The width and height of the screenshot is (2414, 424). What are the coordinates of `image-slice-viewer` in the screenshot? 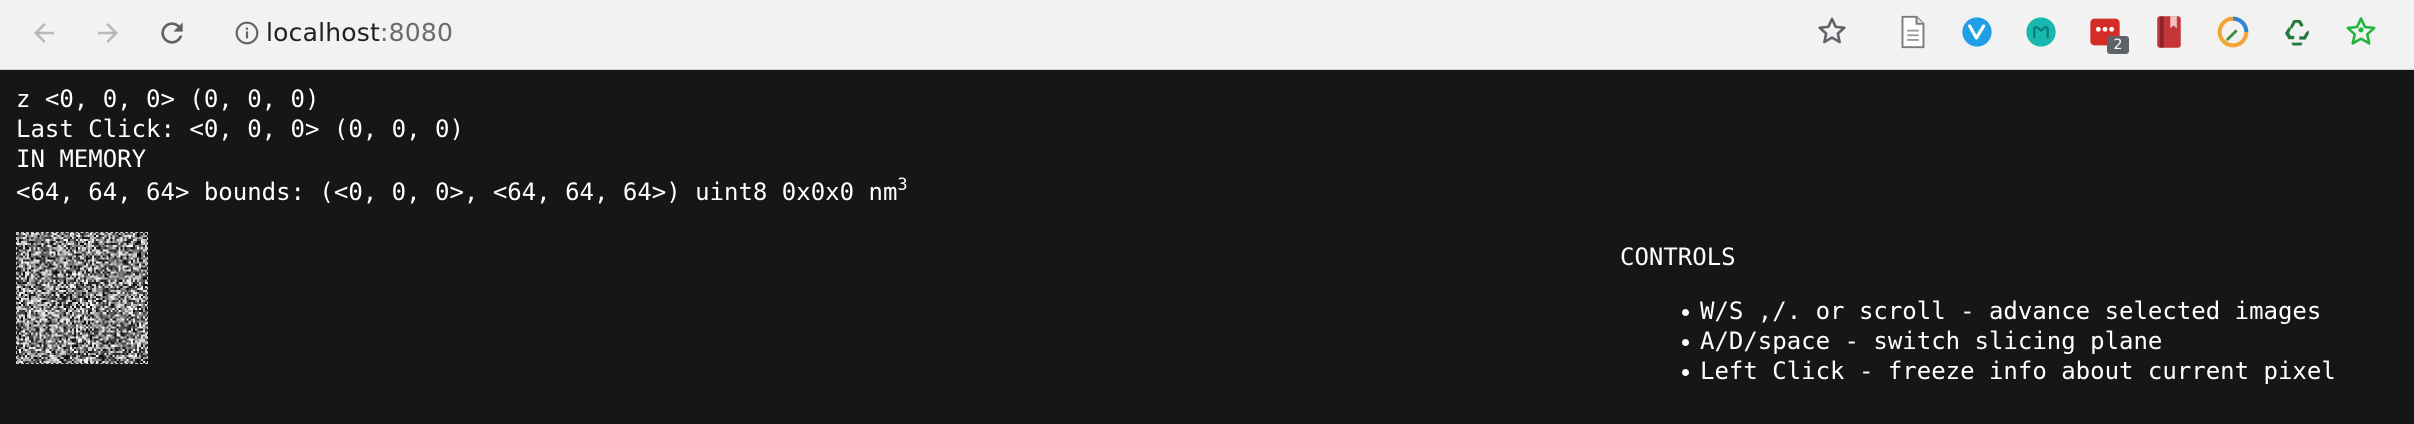 It's located at (82, 298).